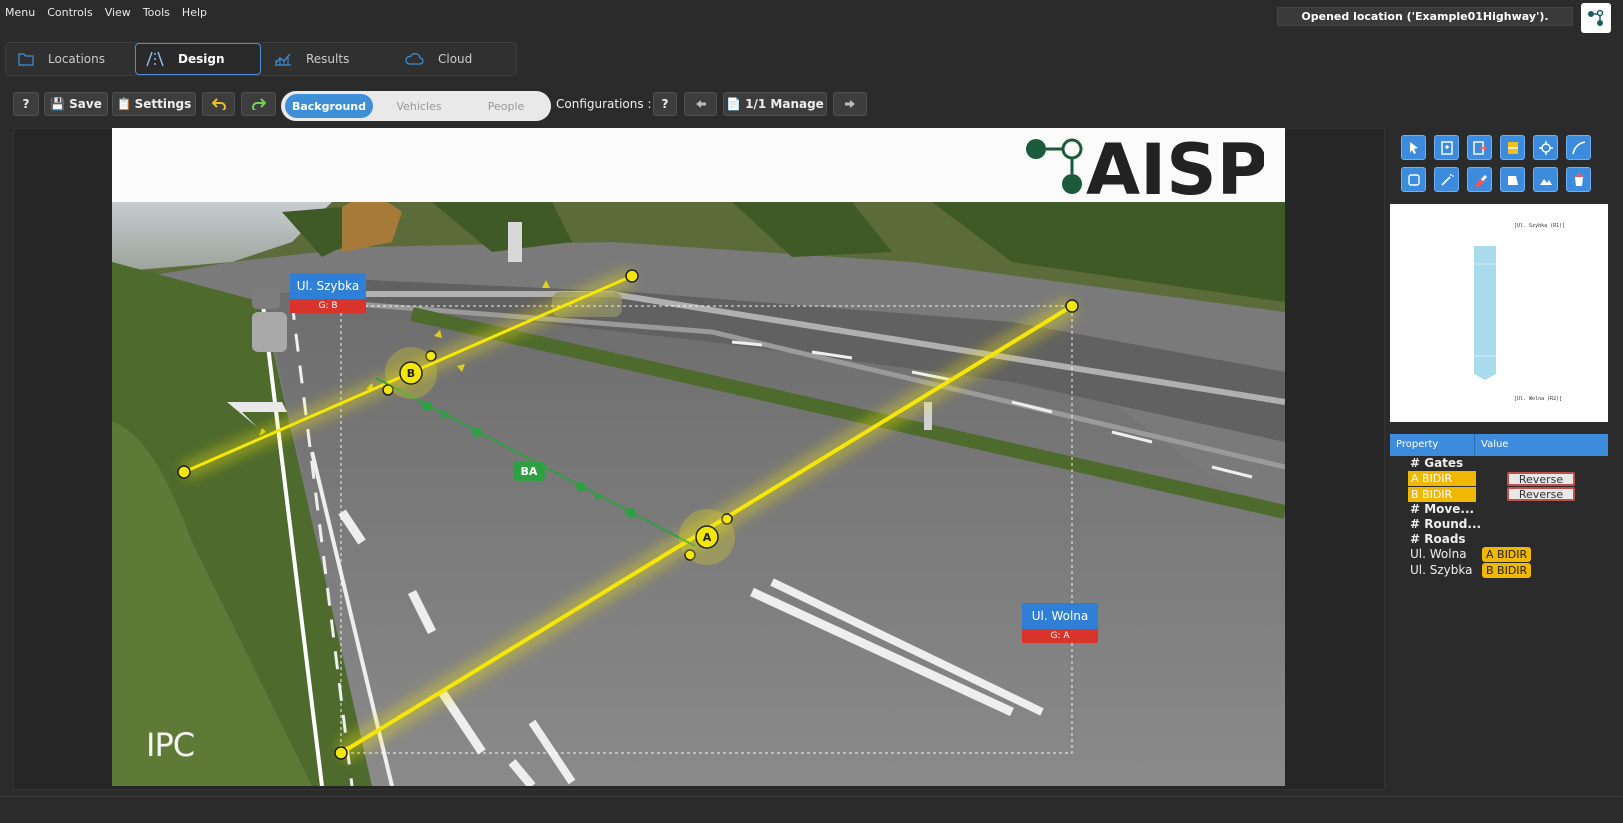  What do you see at coordinates (1495, 444) in the screenshot?
I see `header-value: Value` at bounding box center [1495, 444].